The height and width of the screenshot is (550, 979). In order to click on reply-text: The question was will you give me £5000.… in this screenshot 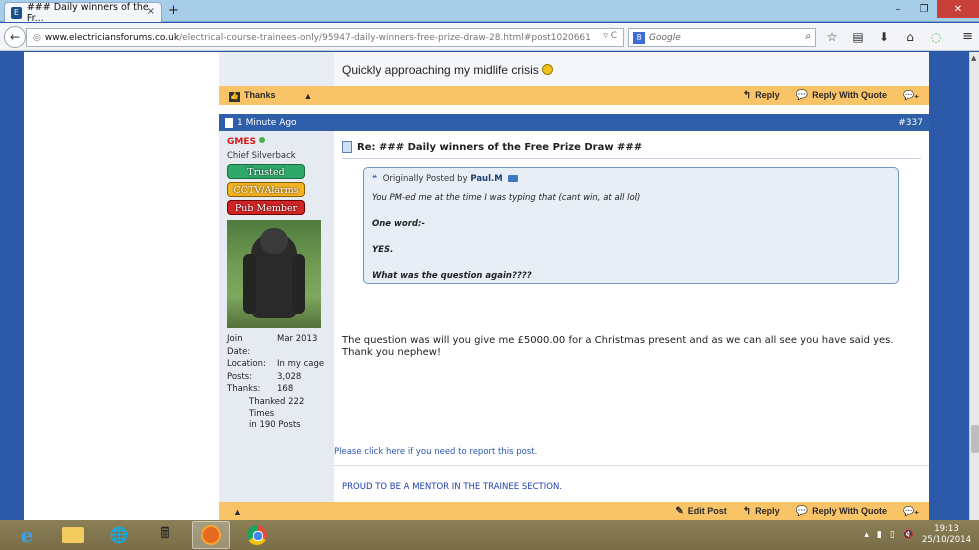, I will do `click(627, 347)`.